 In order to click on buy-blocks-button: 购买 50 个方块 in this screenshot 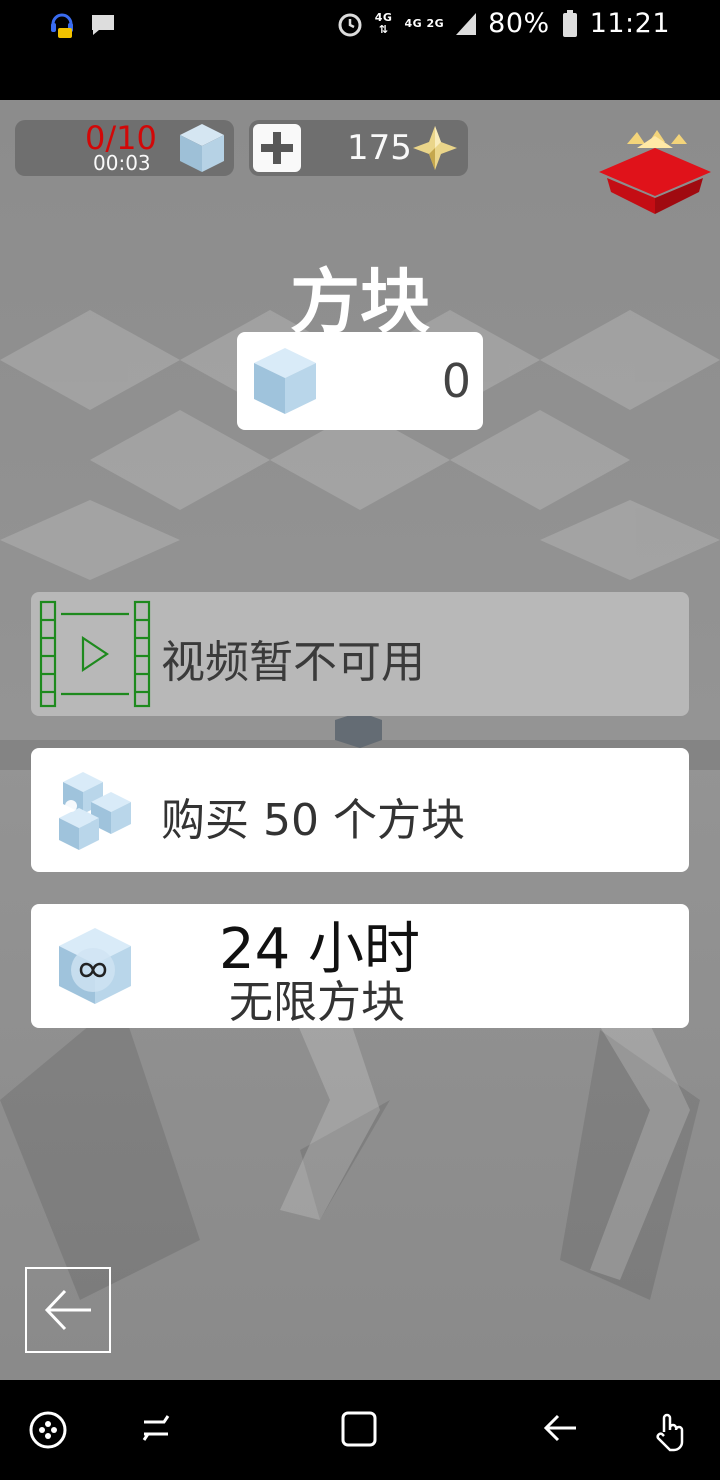, I will do `click(360, 810)`.